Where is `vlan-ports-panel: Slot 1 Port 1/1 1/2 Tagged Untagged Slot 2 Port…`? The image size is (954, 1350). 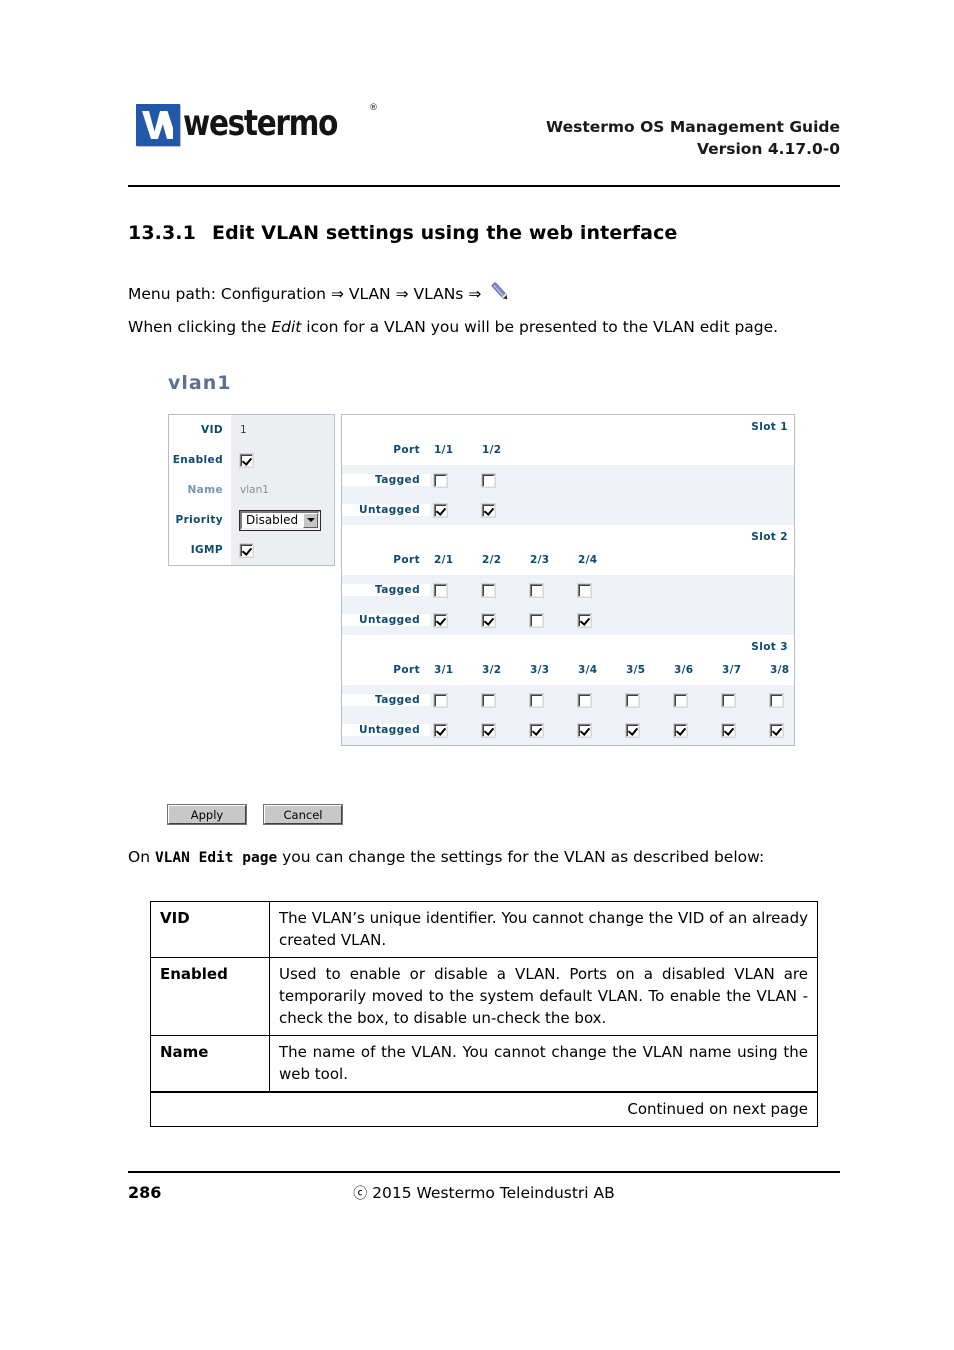
vlan-ports-panel: Slot 1 Port 1/1 1/2 Tagged Untagged Slot 2 Port… is located at coordinates (568, 580).